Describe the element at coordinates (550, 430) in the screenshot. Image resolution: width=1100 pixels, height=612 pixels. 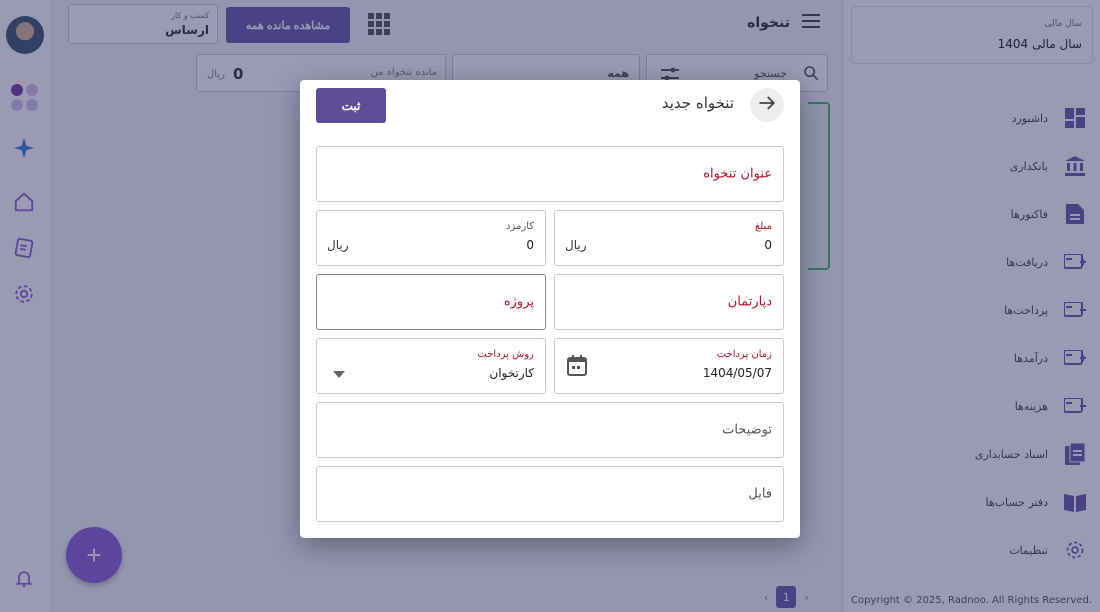
I see `description-field: توضیحات` at that location.